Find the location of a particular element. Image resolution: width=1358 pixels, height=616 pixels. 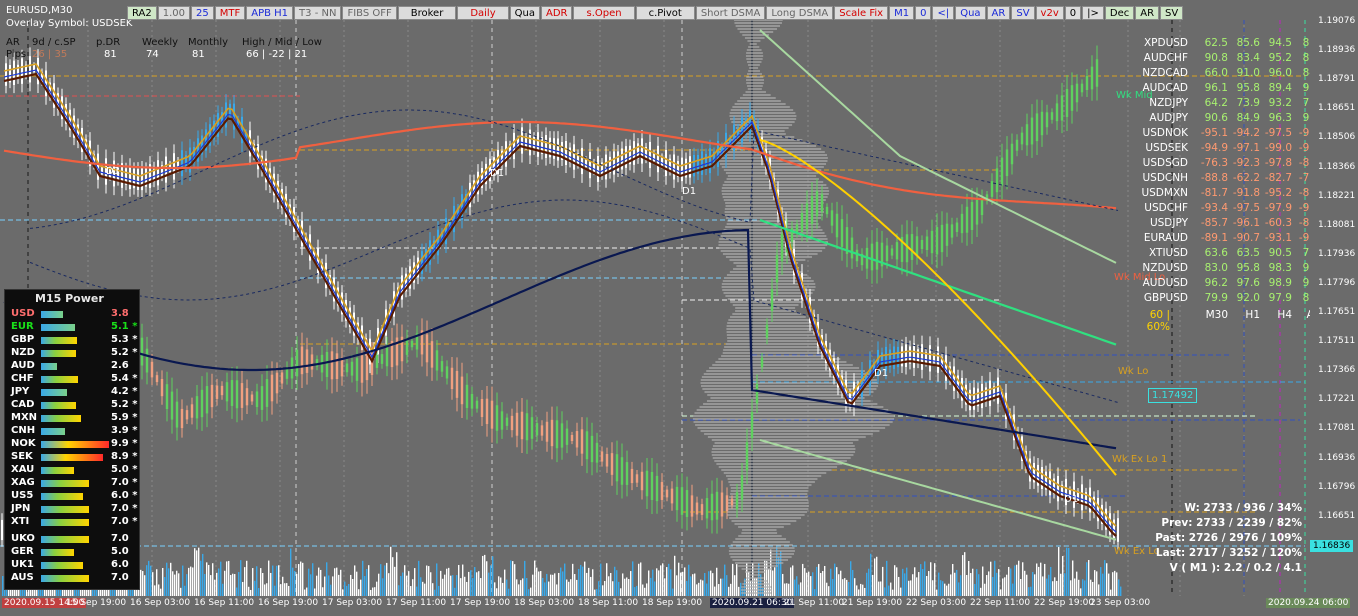

power-currency-name: JPN is located at coordinates (21, 508).